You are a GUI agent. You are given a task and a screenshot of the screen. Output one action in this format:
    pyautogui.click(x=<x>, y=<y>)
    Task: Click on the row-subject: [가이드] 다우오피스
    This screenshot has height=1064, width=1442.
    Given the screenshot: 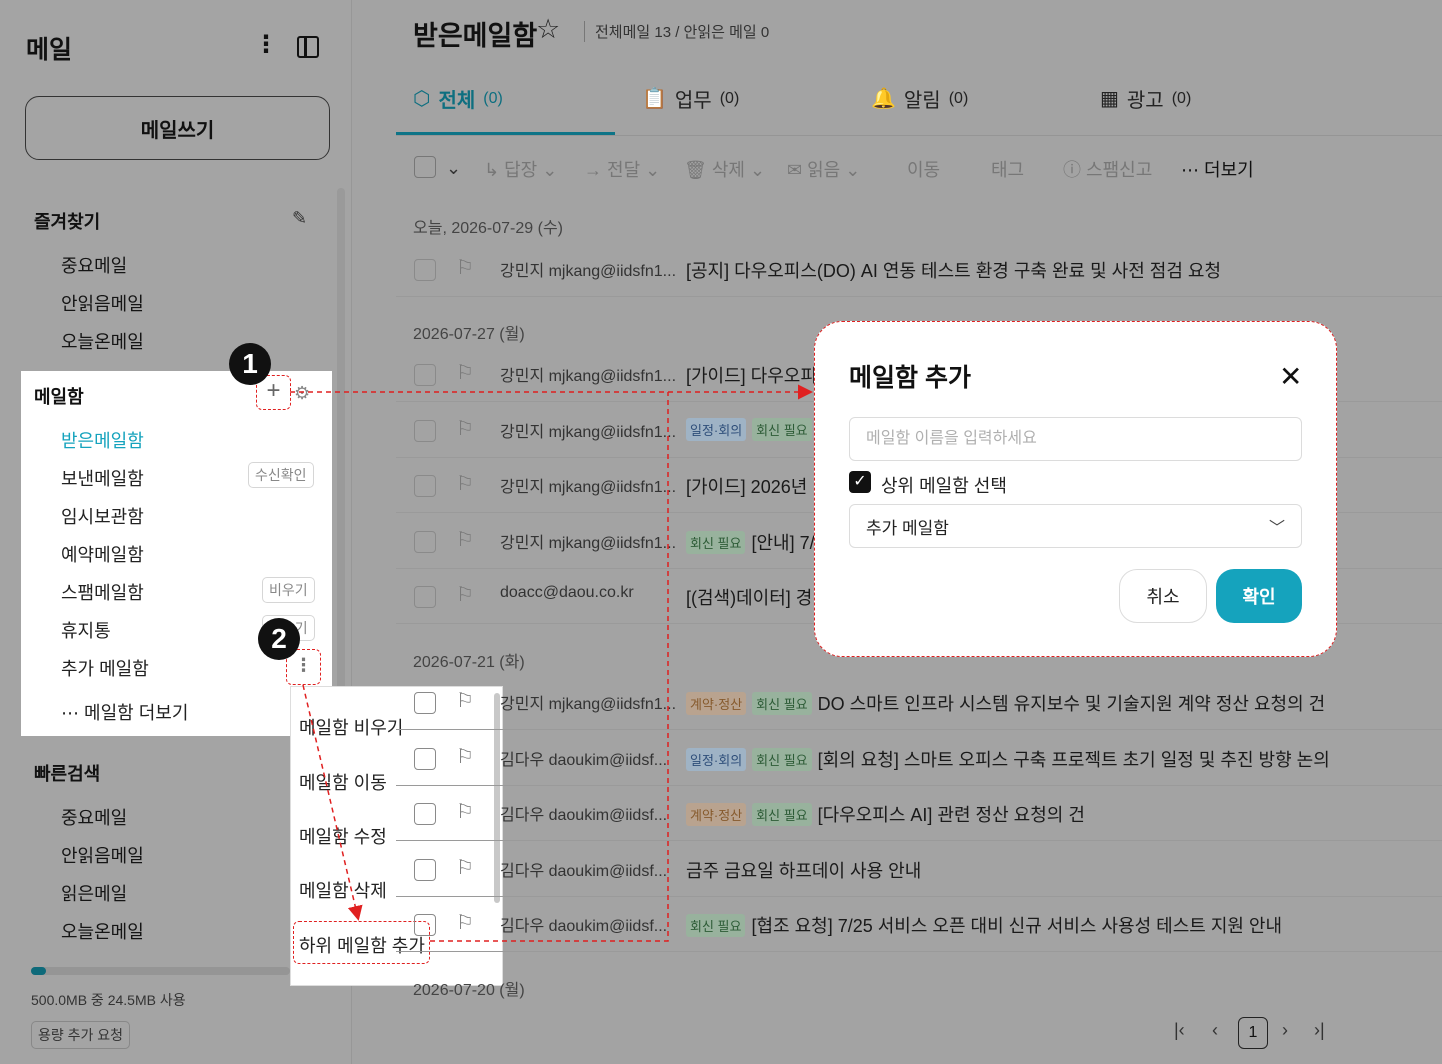 What is the action you would take?
    pyautogui.click(x=759, y=375)
    